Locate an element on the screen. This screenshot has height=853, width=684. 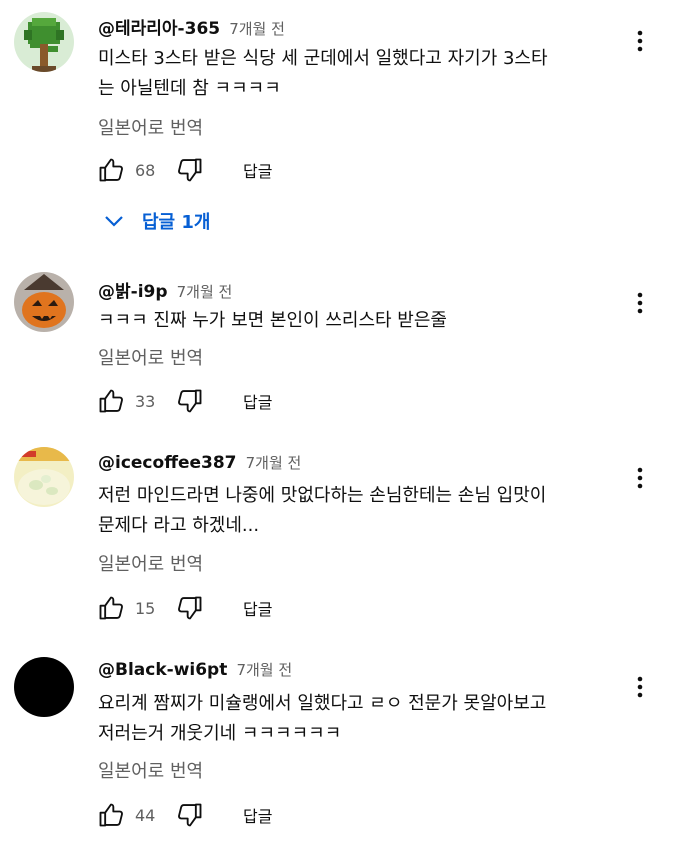
pumpkin-avatar-icon is located at coordinates (44, 302).